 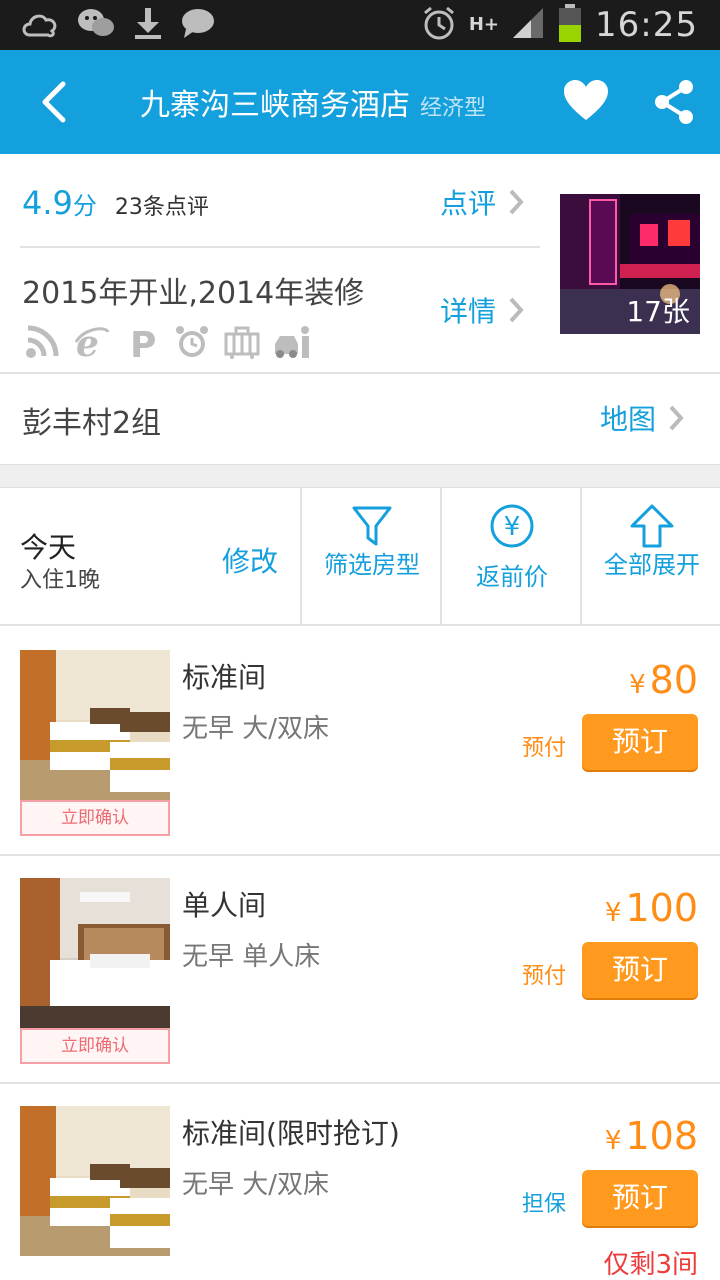 I want to click on nights-count: 入住1晚, so click(x=60, y=580).